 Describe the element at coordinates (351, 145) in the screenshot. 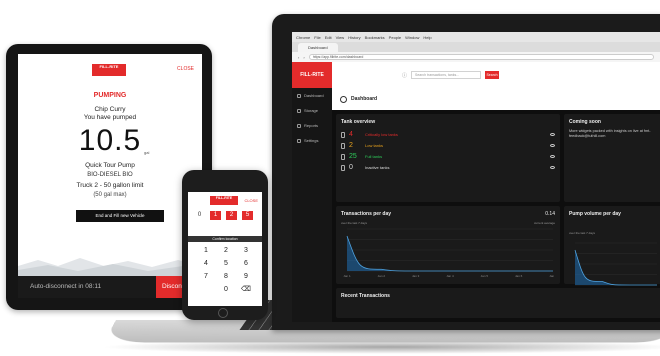

I see `tank-count: 2` at that location.